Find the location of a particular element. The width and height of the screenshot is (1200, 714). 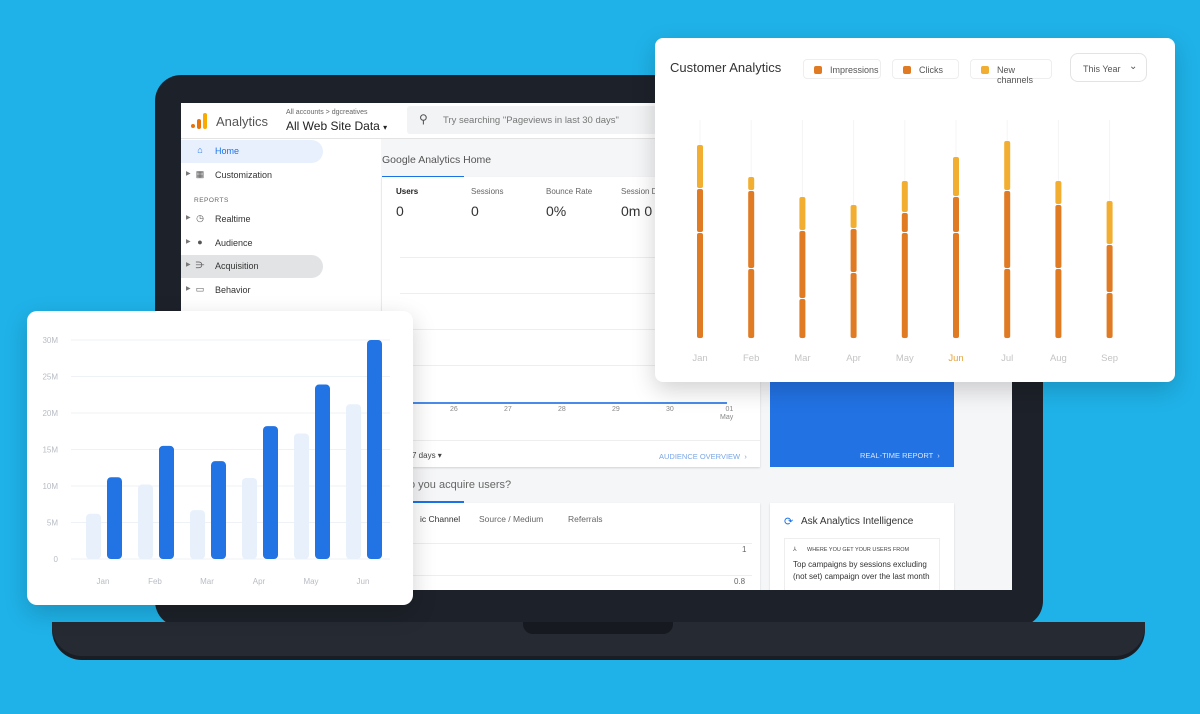

y-axis-label: 30M is located at coordinates (50, 340).